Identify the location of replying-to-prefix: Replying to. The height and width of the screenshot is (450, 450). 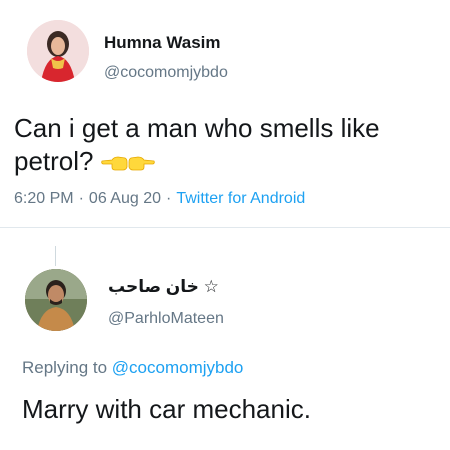
(65, 367).